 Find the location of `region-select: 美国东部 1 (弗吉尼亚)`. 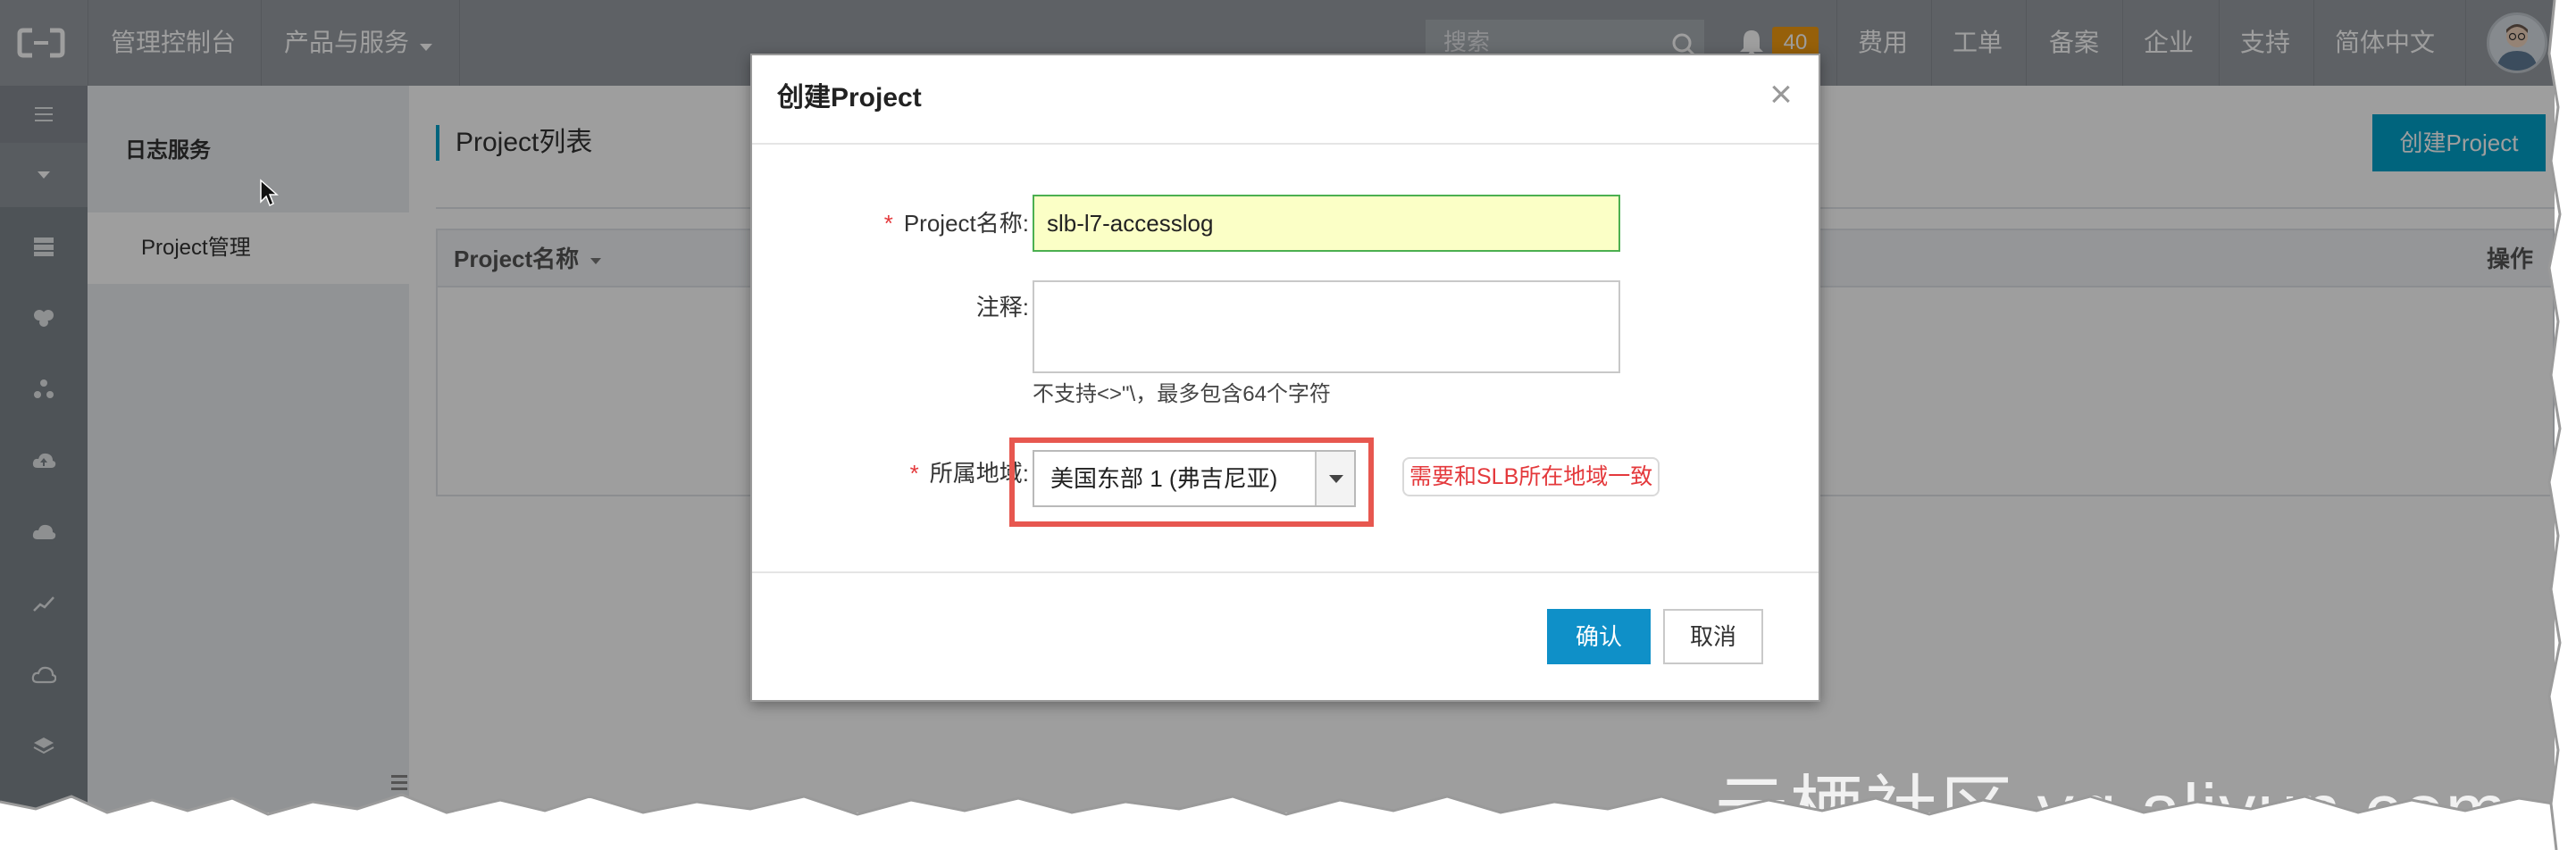

region-select: 美国东部 1 (弗吉尼亚) is located at coordinates (1195, 479).